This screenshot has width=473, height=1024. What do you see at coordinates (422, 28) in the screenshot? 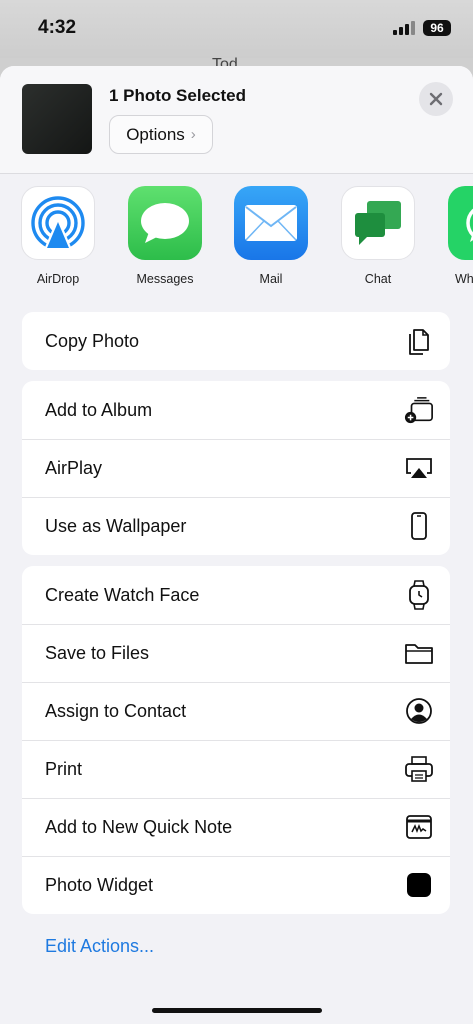
I see `status-indicators: 96` at bounding box center [422, 28].